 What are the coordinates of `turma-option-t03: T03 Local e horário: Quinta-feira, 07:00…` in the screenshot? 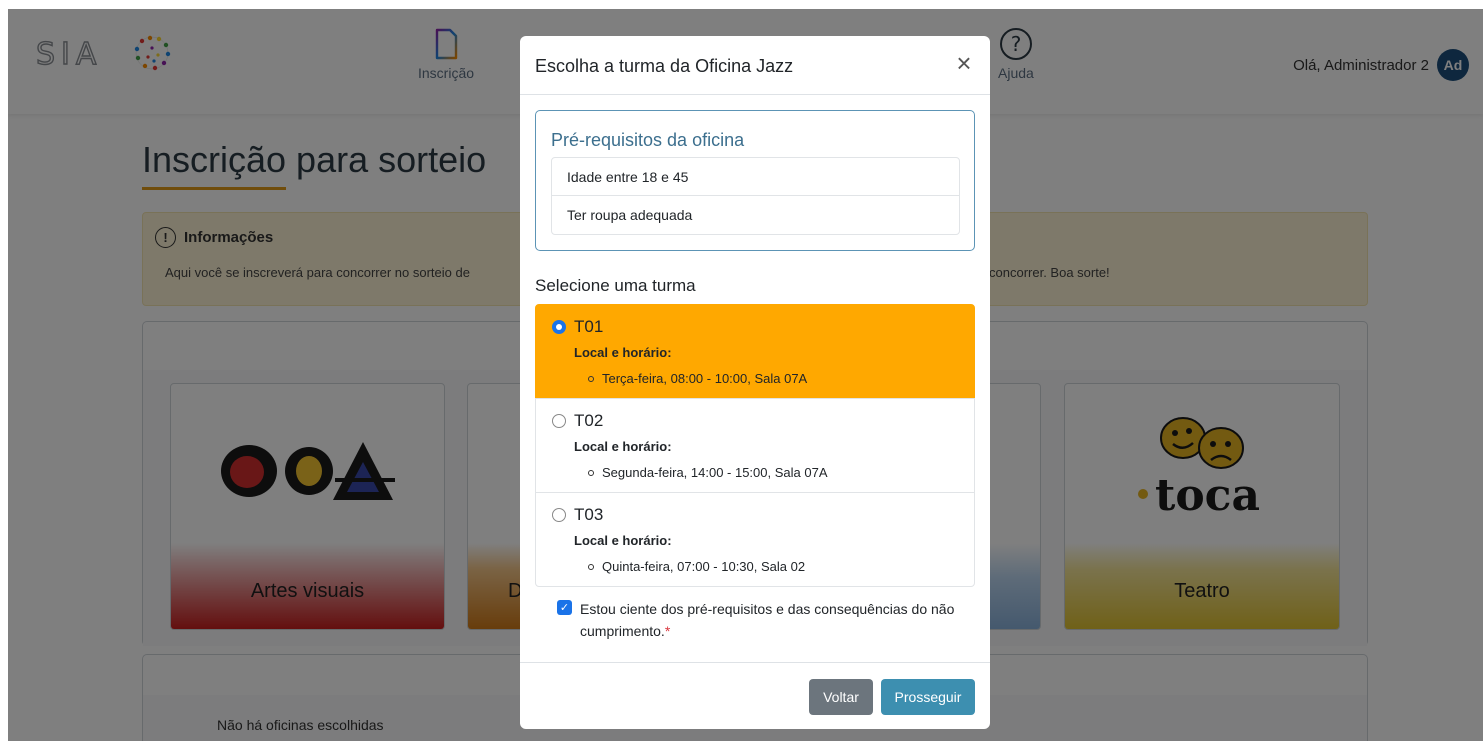 It's located at (755, 539).